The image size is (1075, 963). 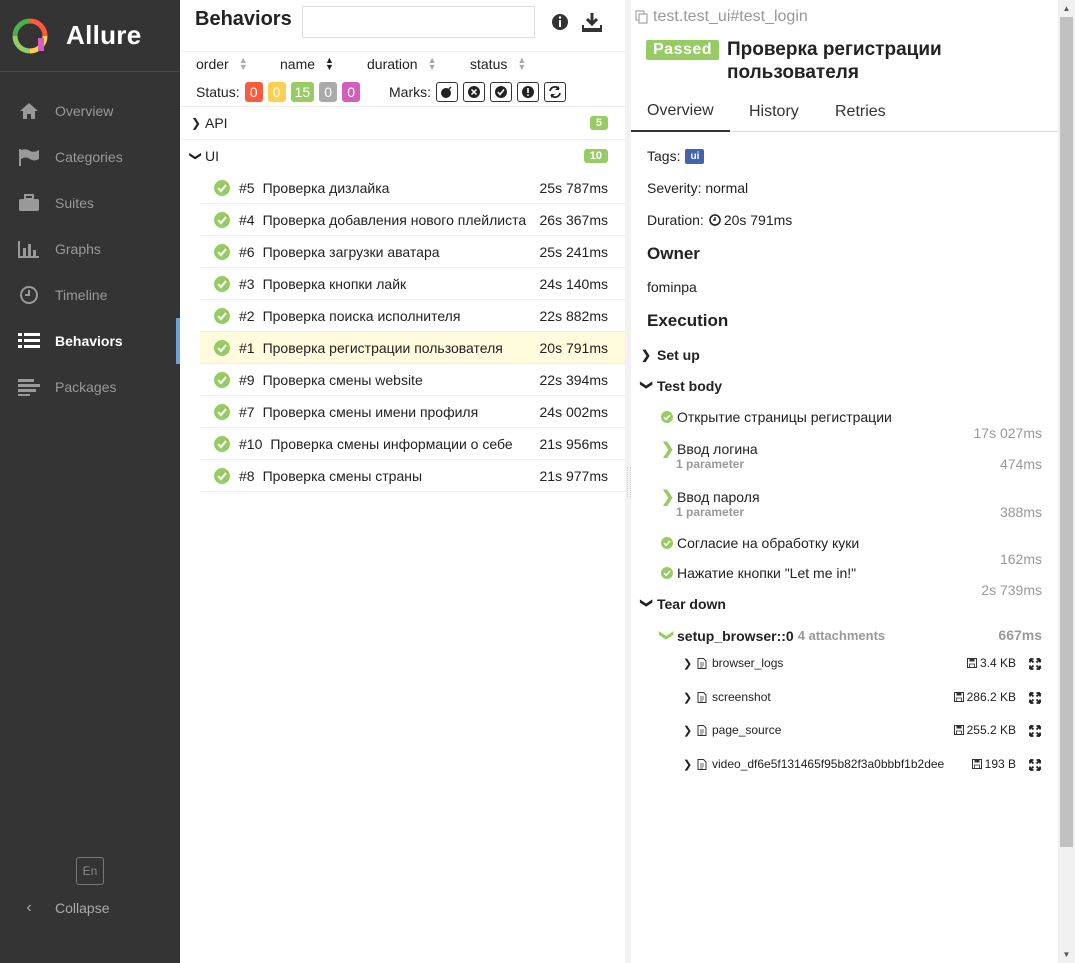 I want to click on step-item: ❯ Ввод логина, so click(x=709, y=449).